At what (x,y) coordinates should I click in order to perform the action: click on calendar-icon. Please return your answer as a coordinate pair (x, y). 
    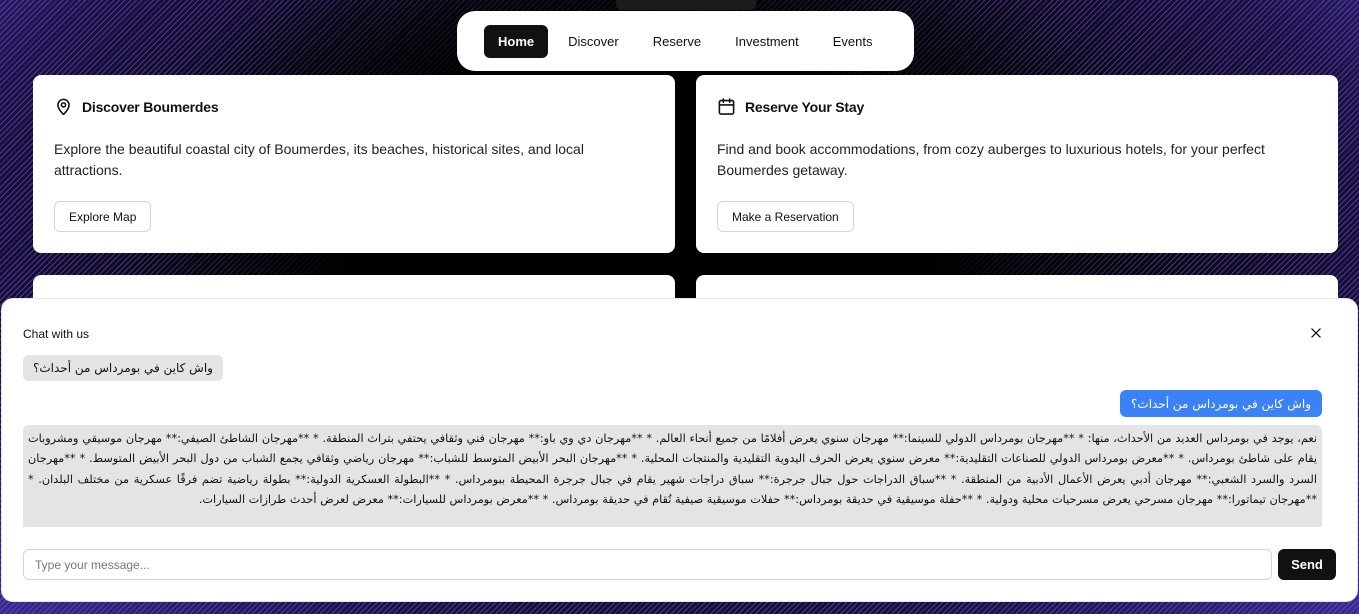
    Looking at the image, I should click on (726, 106).